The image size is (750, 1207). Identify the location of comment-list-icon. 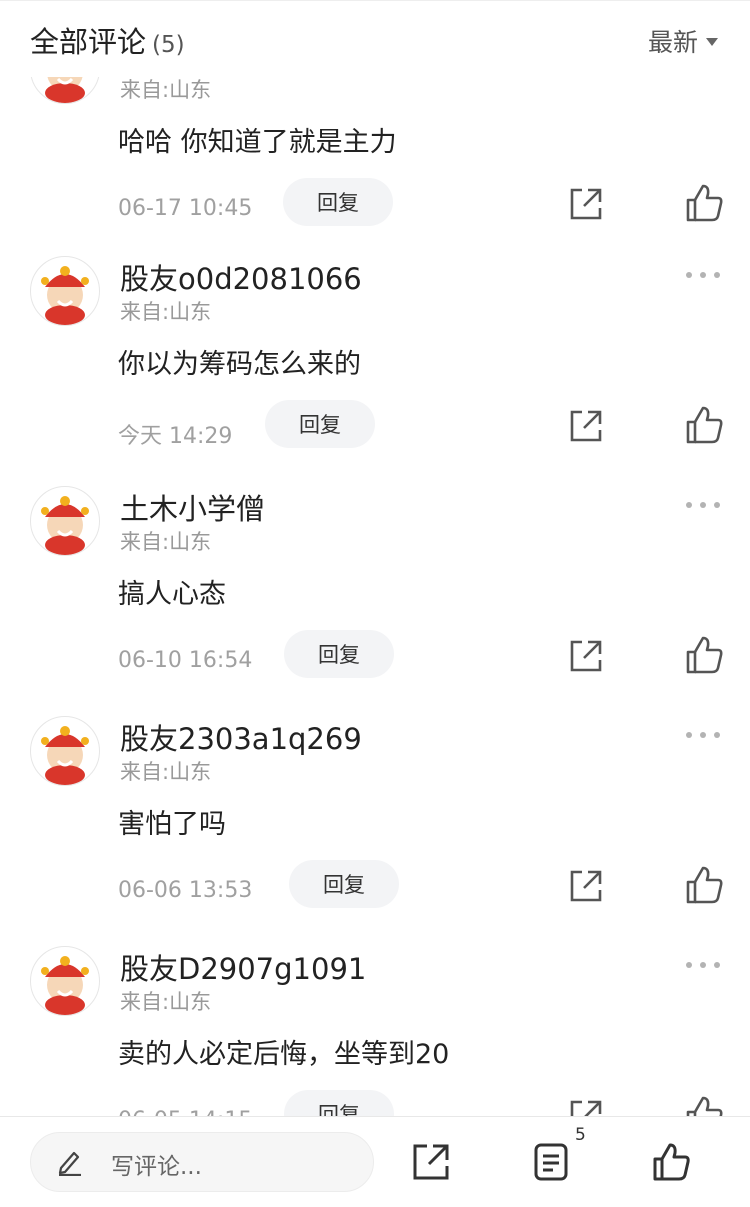
(551, 1162).